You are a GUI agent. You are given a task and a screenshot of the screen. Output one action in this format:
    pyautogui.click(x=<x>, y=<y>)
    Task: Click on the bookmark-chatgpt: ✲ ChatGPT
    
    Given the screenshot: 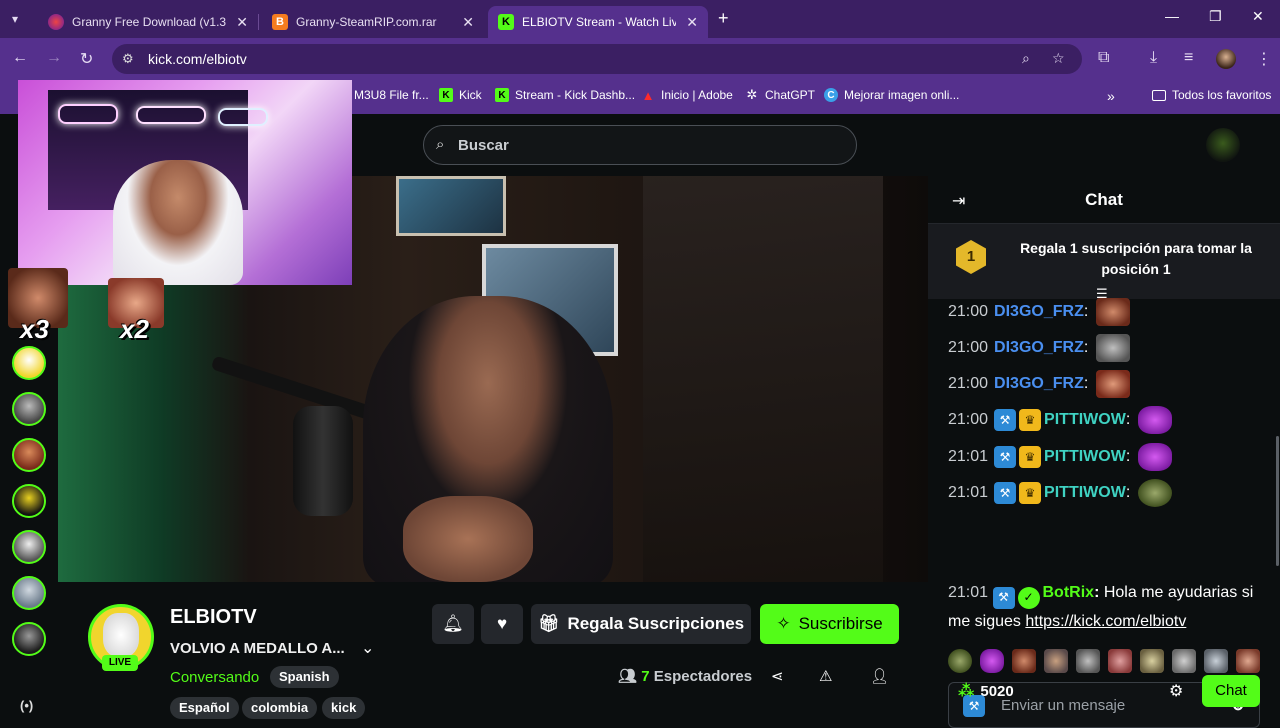 What is the action you would take?
    pyautogui.click(x=780, y=94)
    